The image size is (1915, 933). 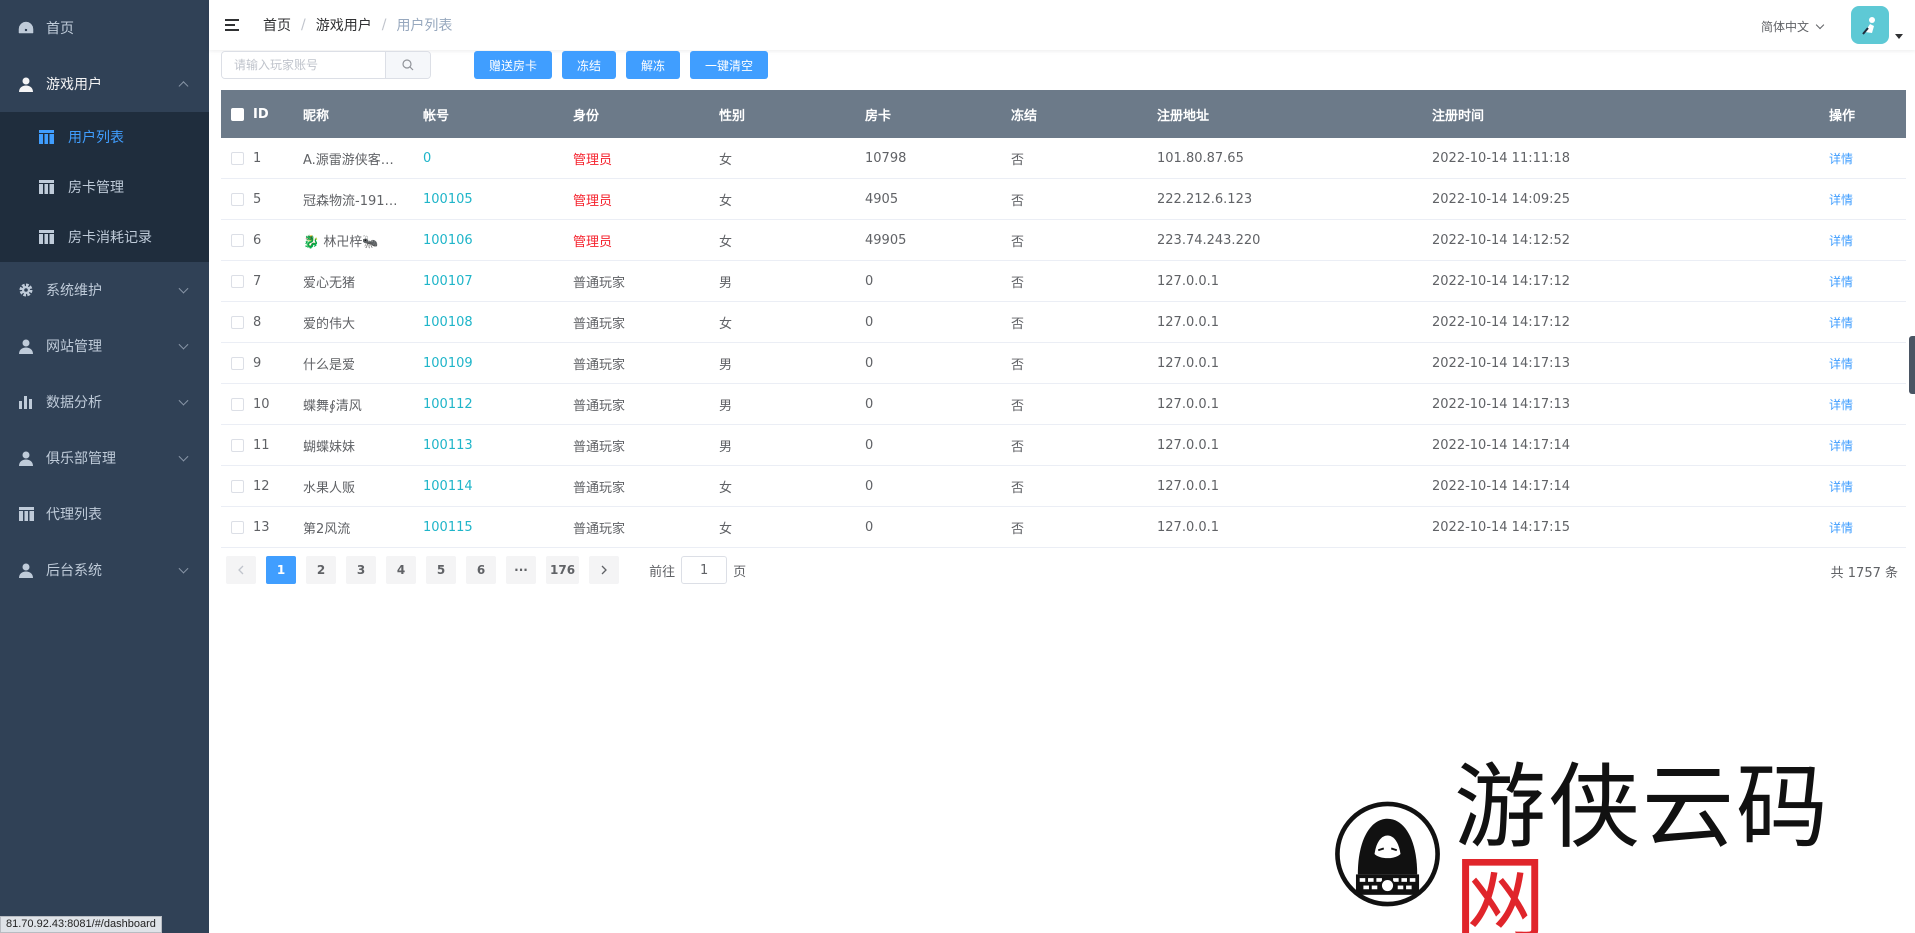 I want to click on cell-account: 100107, so click(x=448, y=281).